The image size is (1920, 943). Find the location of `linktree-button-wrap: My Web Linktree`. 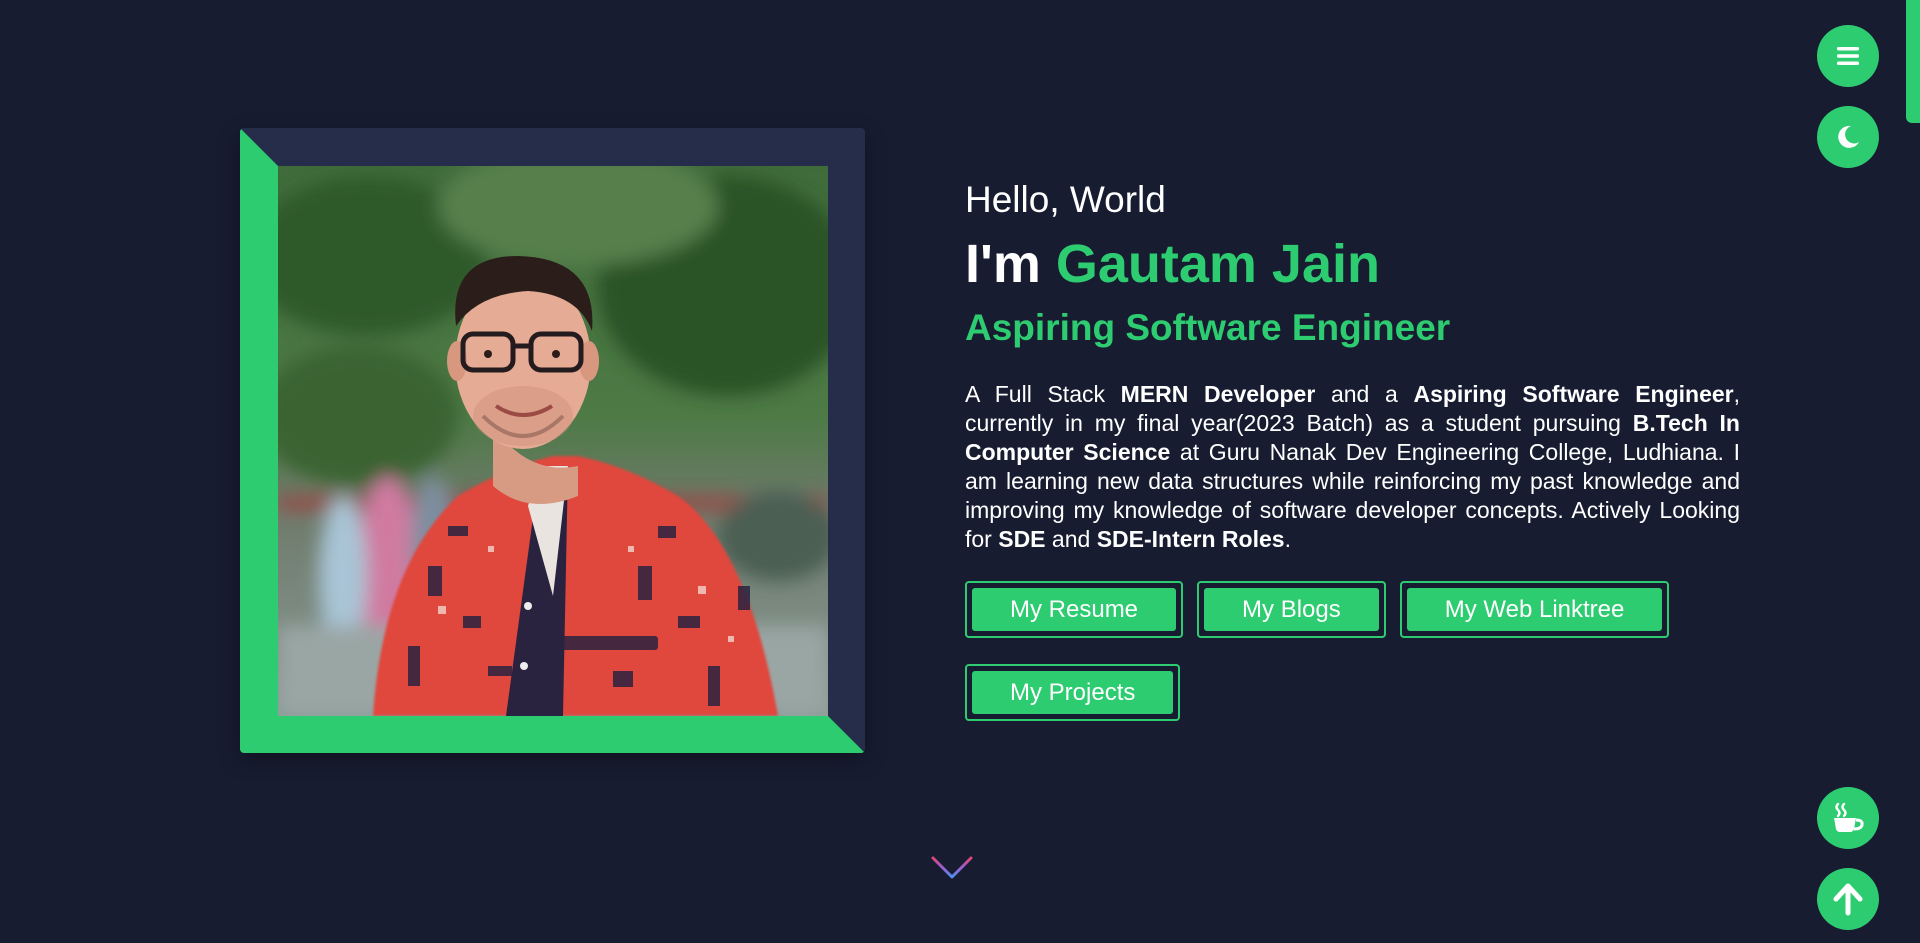

linktree-button-wrap: My Web Linktree is located at coordinates (1534, 609).